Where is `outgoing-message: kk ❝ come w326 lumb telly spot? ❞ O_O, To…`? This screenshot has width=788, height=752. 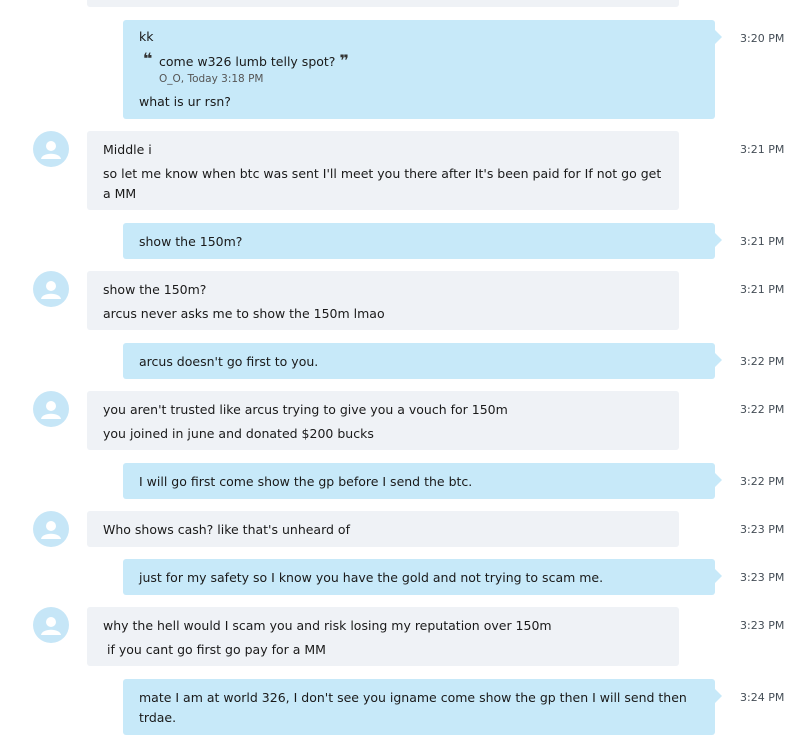 outgoing-message: kk ❝ come w326 lumb telly spot? ❞ O_O, To… is located at coordinates (422, 69).